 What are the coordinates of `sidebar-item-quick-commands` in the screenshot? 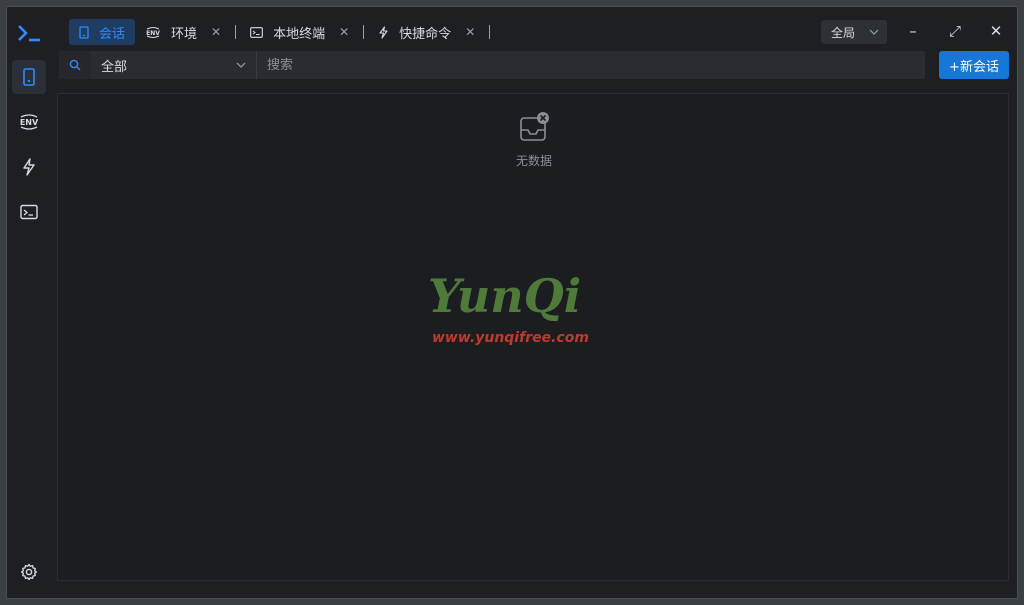 It's located at (29, 167).